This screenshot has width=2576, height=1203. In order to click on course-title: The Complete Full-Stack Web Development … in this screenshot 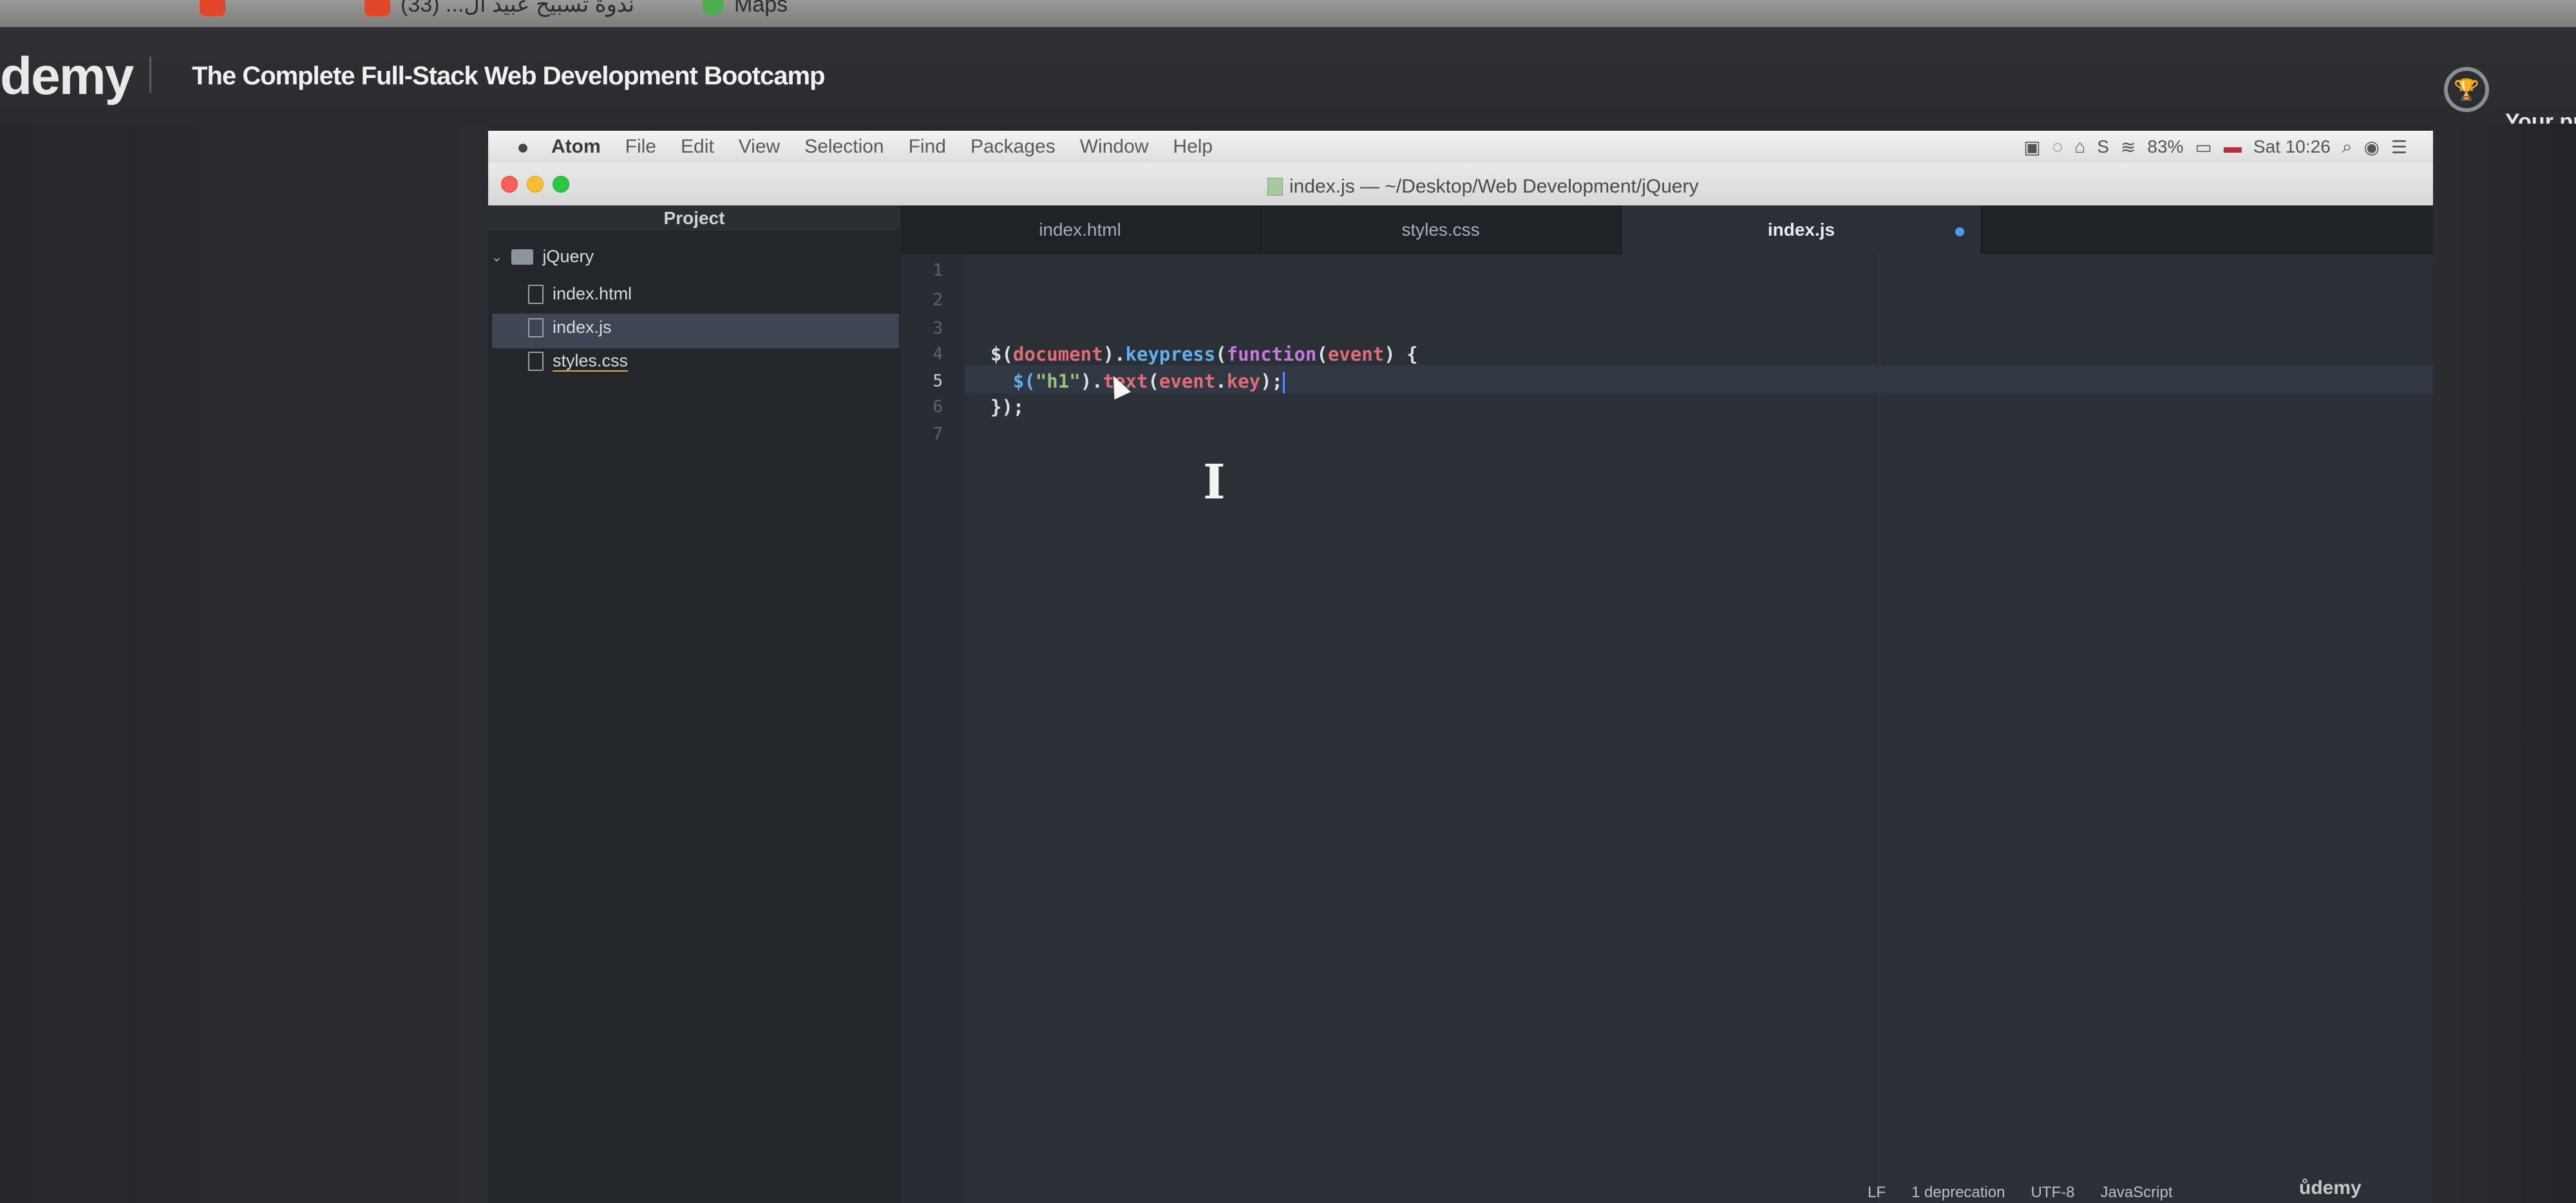, I will do `click(509, 76)`.